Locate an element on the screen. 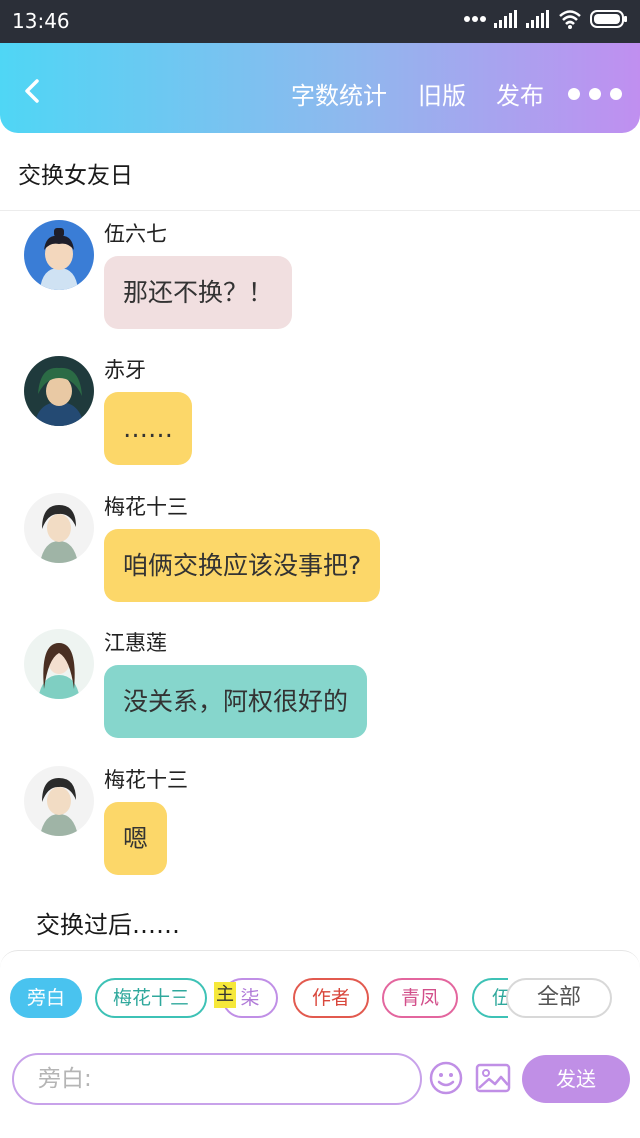 This screenshot has height=1138, width=640. role-chip-list: 旁白 梅花十三 柒 作者 青凤 伍 is located at coordinates (259, 998).